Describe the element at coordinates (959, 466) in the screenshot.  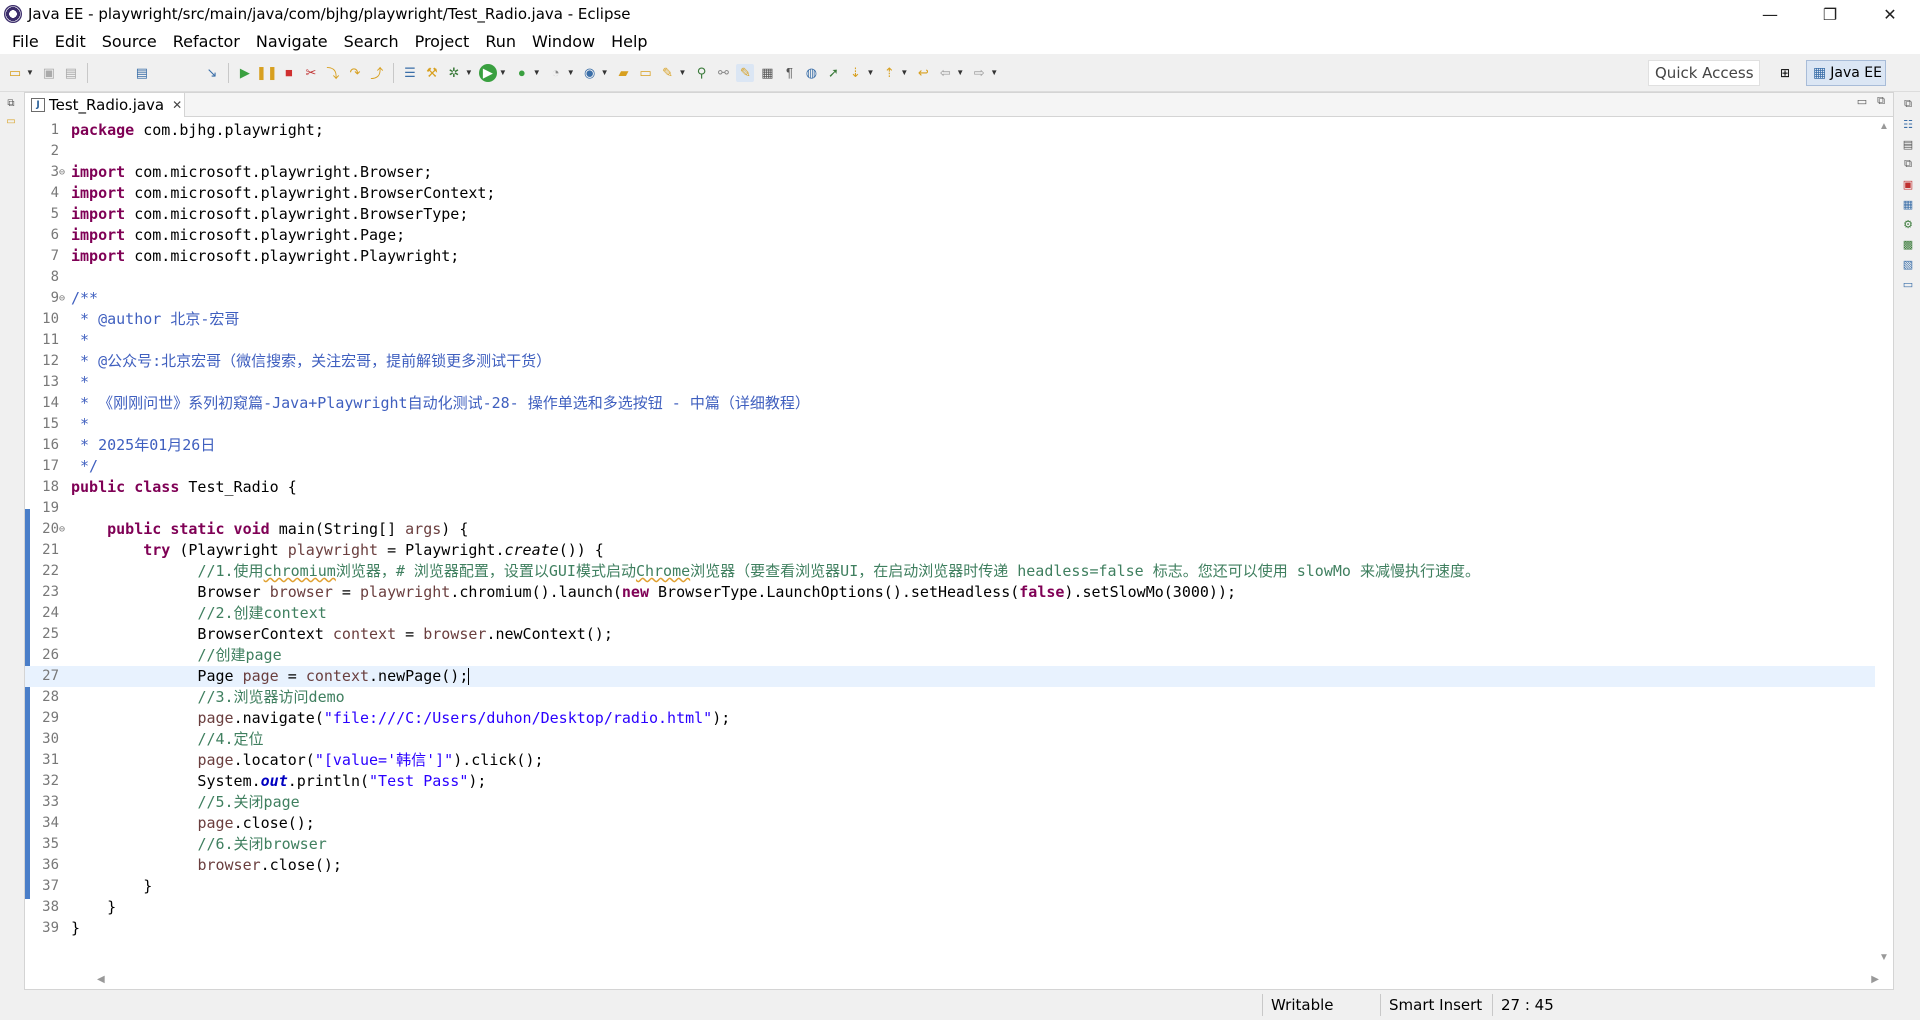
I see `code-line: 17 */` at that location.